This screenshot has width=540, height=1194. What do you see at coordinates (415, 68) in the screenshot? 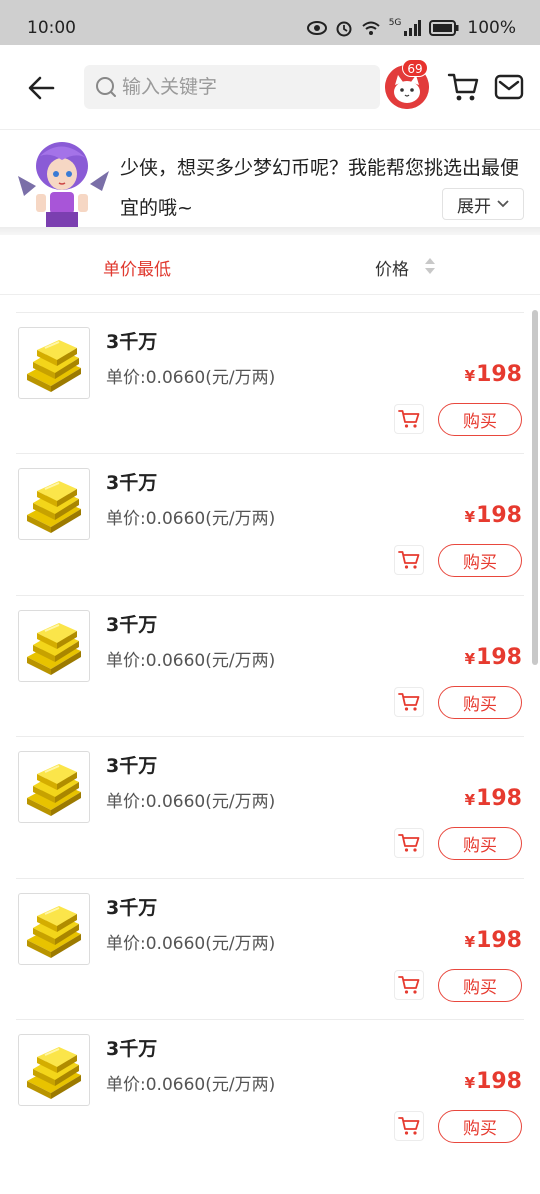
I see `message-count-badge: 69` at bounding box center [415, 68].